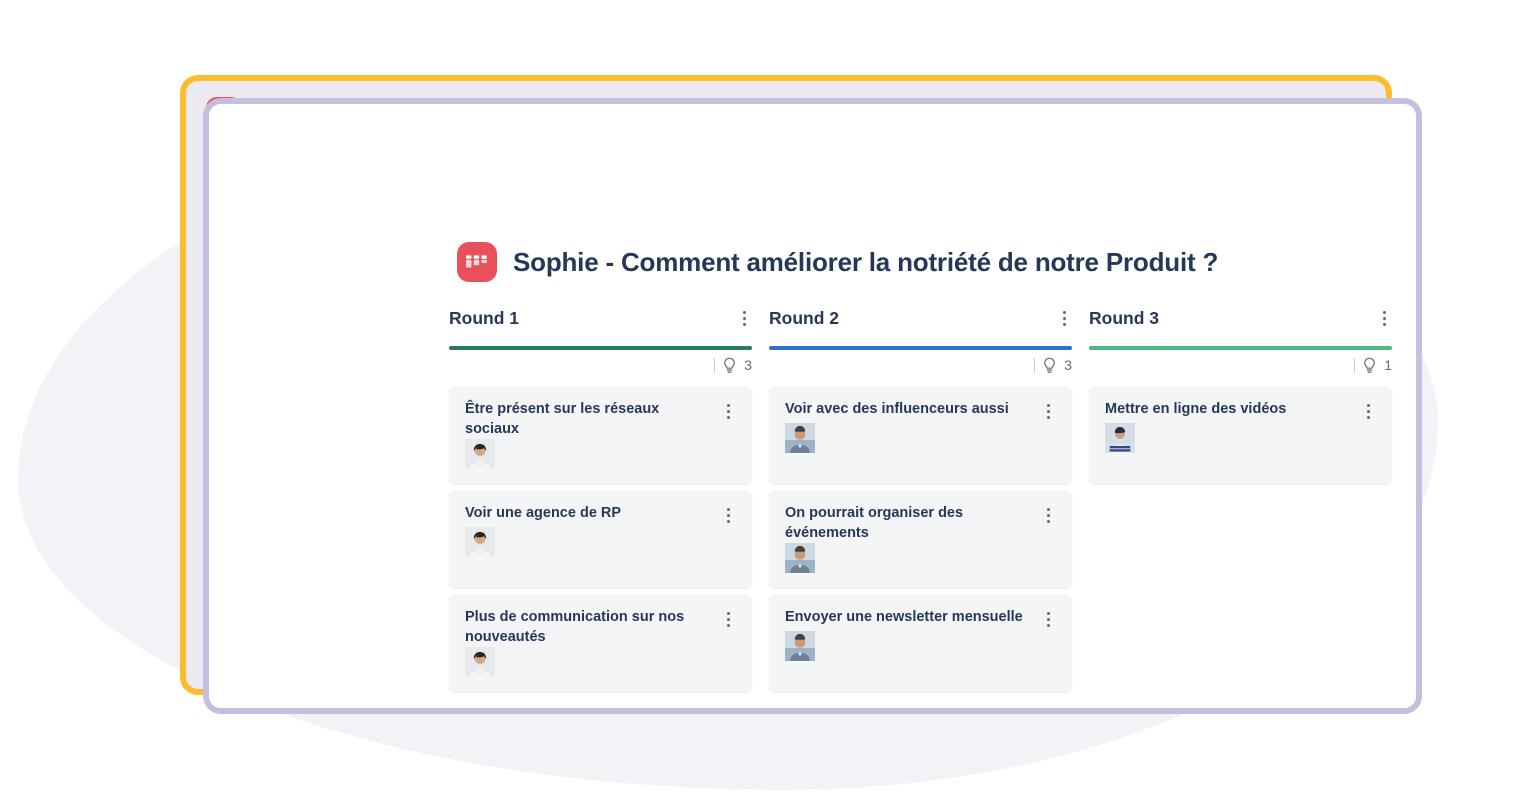 The height and width of the screenshot is (810, 1540). I want to click on card-top-row: Plus de communication sur nos nouveautés, so click(600, 627).